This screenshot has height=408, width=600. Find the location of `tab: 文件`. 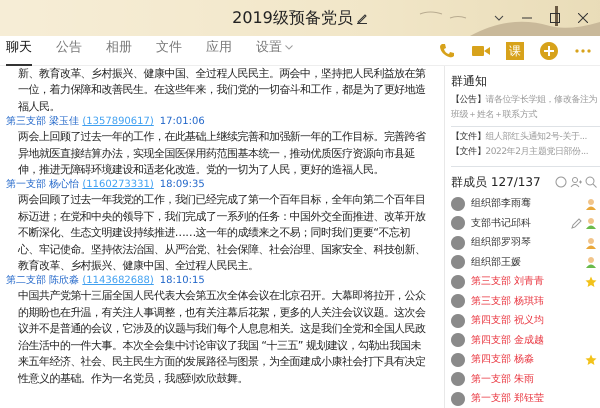

tab: 文件 is located at coordinates (169, 51).